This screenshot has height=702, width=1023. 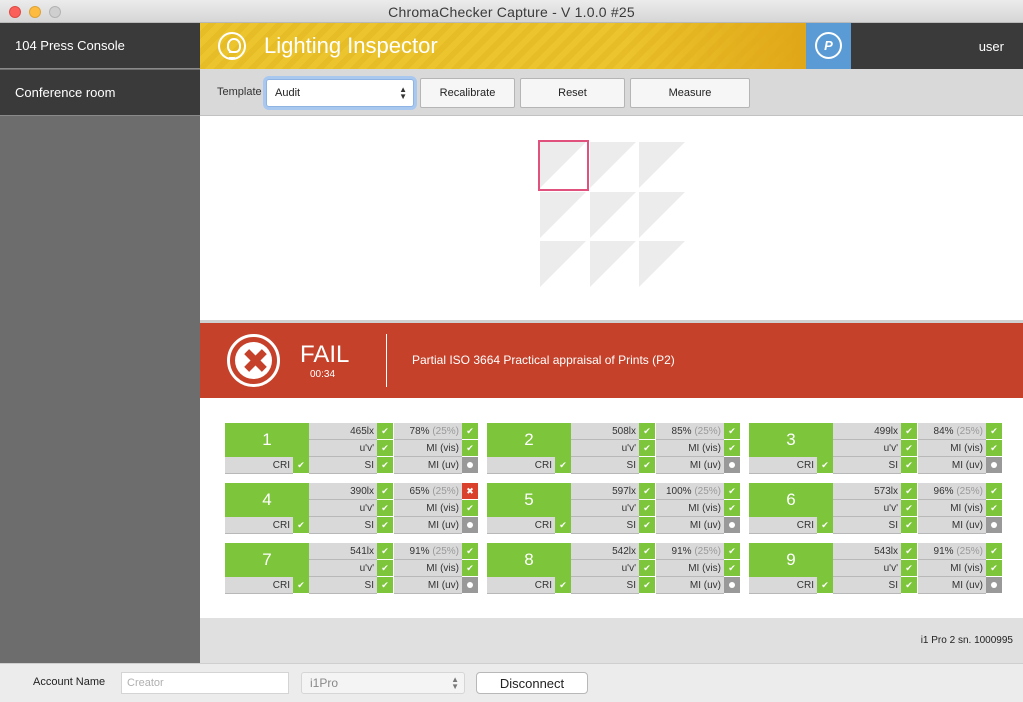 What do you see at coordinates (467, 93) in the screenshot?
I see `recalibrate-button: Recalibrate` at bounding box center [467, 93].